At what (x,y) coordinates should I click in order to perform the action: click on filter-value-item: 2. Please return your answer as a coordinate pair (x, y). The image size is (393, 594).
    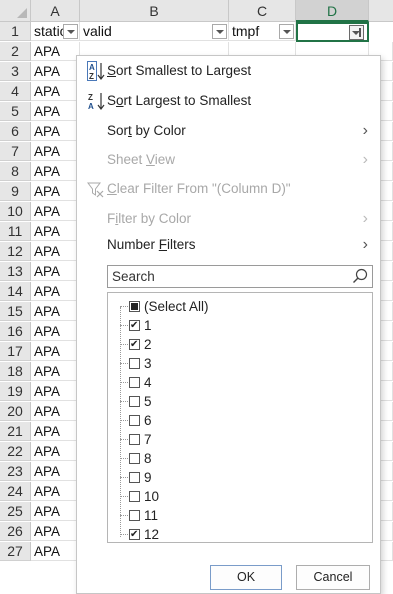
    Looking at the image, I should click on (240, 344).